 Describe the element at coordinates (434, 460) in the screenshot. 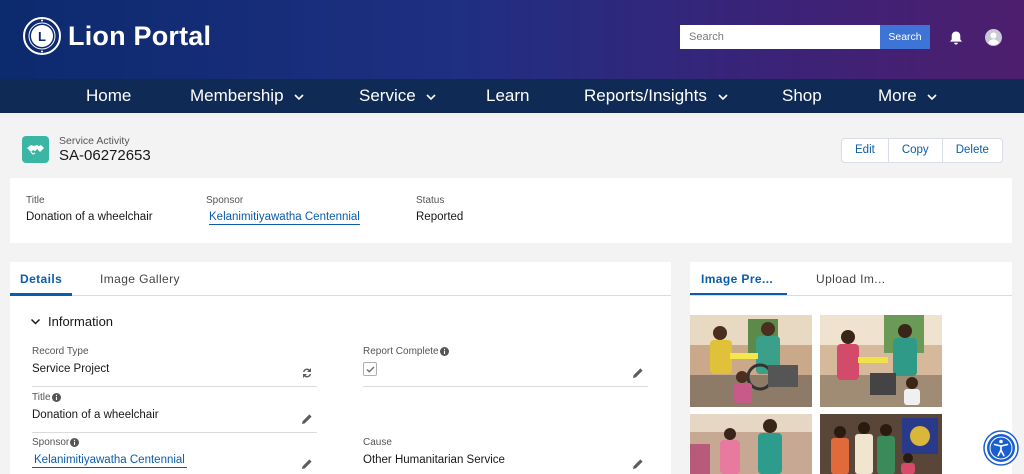

I see `field-cause-value: Other Humanitarian Service` at that location.